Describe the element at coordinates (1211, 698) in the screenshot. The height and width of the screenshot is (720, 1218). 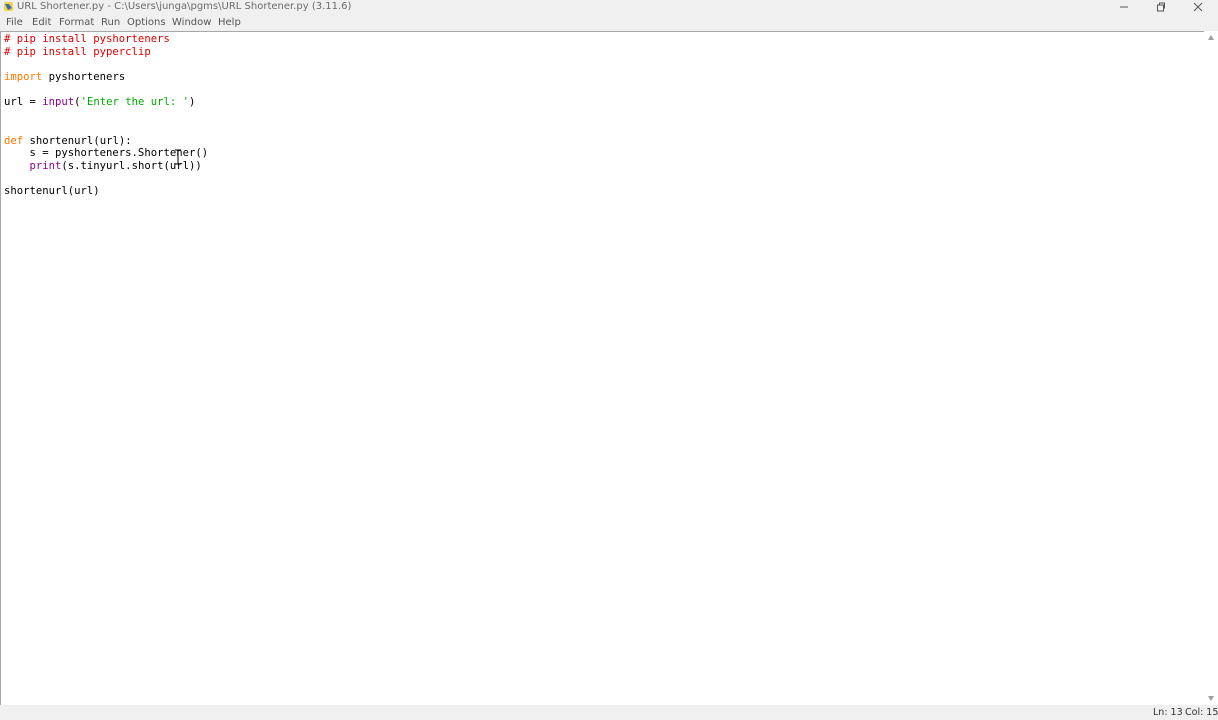
I see `scroll-down-arrow-icon` at that location.